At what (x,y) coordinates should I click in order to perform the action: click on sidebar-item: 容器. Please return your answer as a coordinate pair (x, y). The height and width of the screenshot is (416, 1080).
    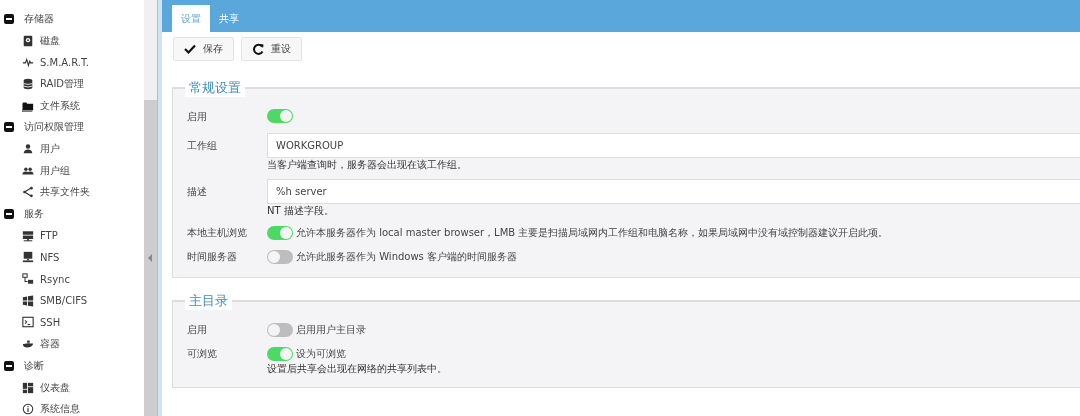
    Looking at the image, I should click on (72, 344).